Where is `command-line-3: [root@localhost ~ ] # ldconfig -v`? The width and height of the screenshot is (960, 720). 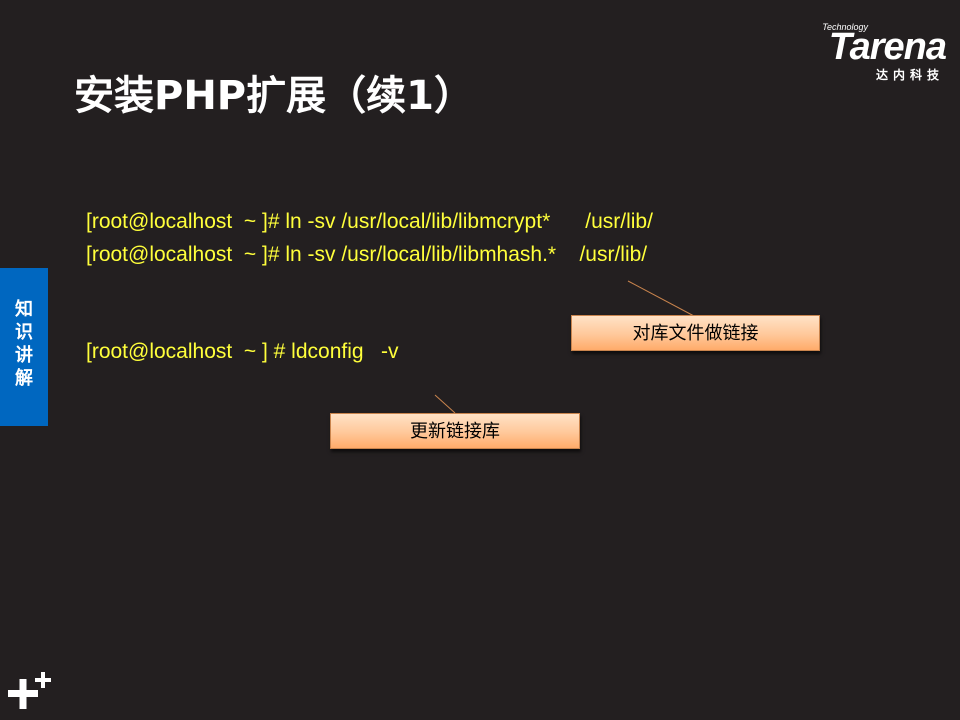
command-line-3: [root@localhost ~ ] # ldconfig -v is located at coordinates (242, 351).